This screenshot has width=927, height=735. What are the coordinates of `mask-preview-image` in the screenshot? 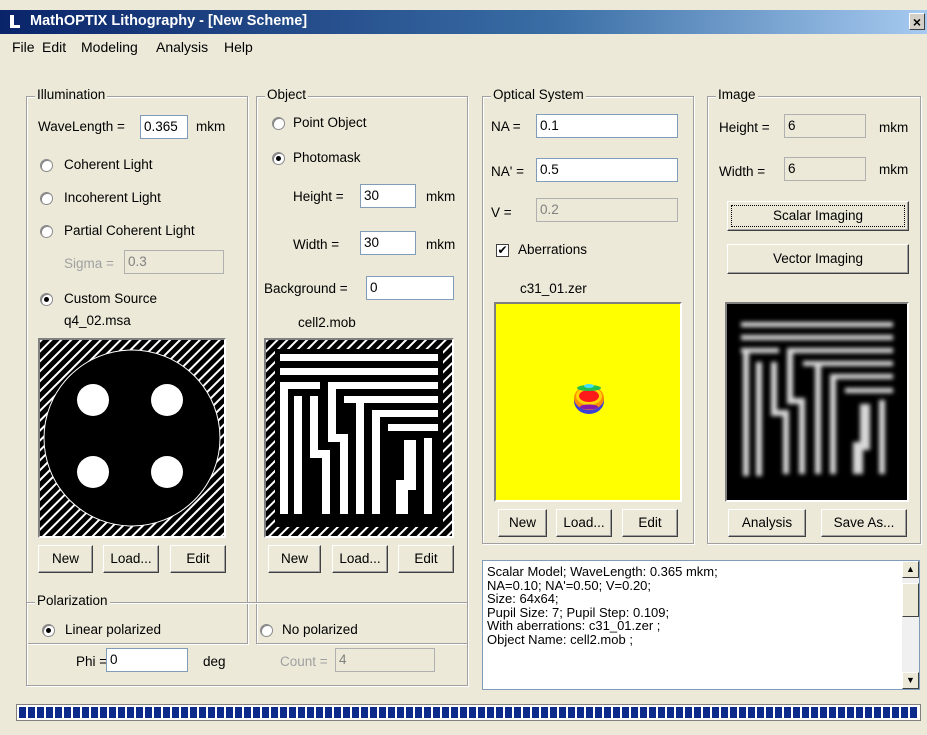 It's located at (359, 438).